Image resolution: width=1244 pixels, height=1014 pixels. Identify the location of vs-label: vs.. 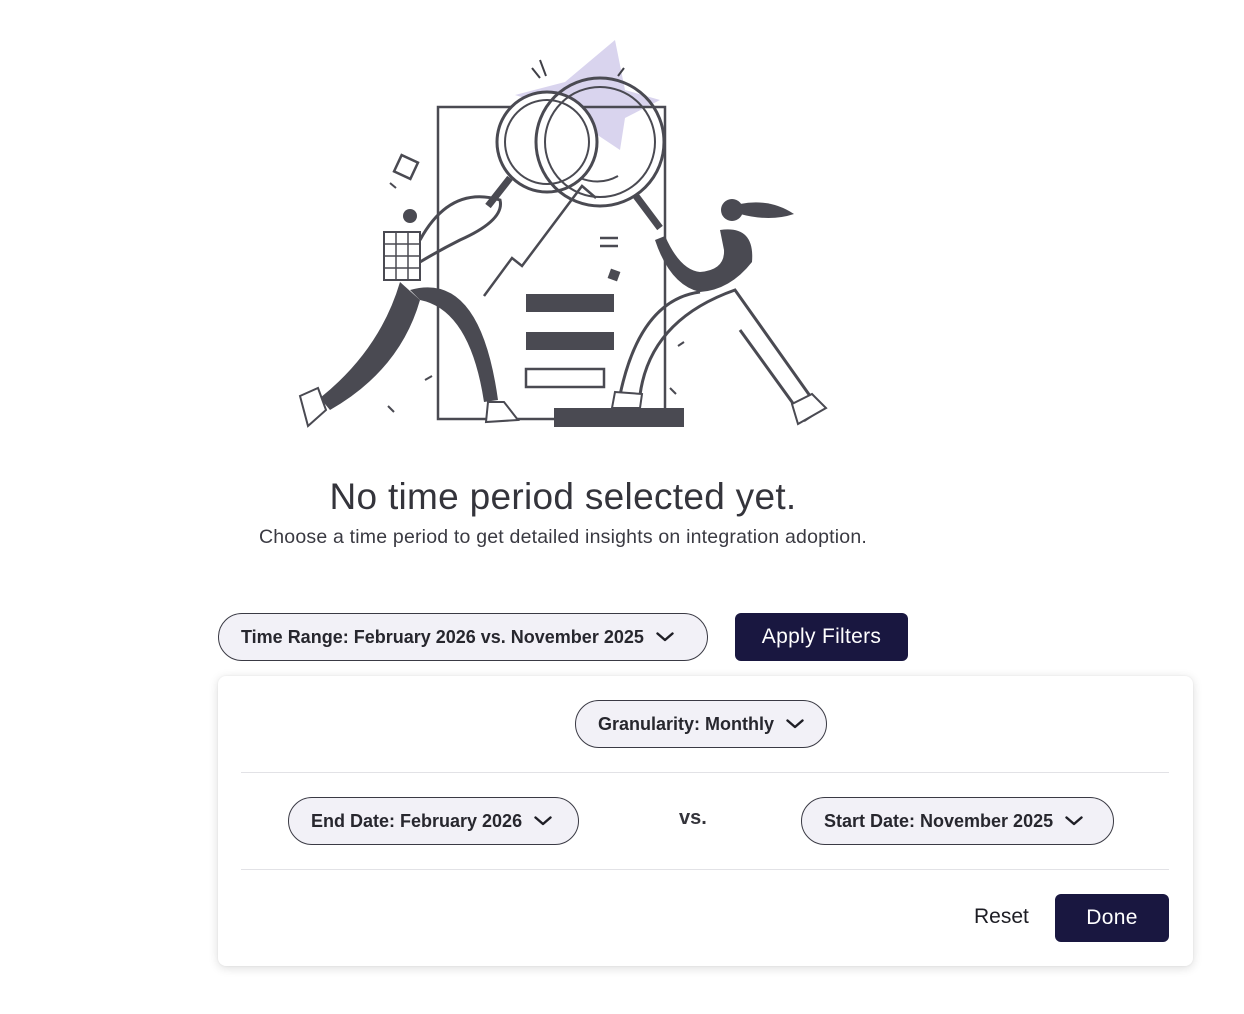
(693, 818).